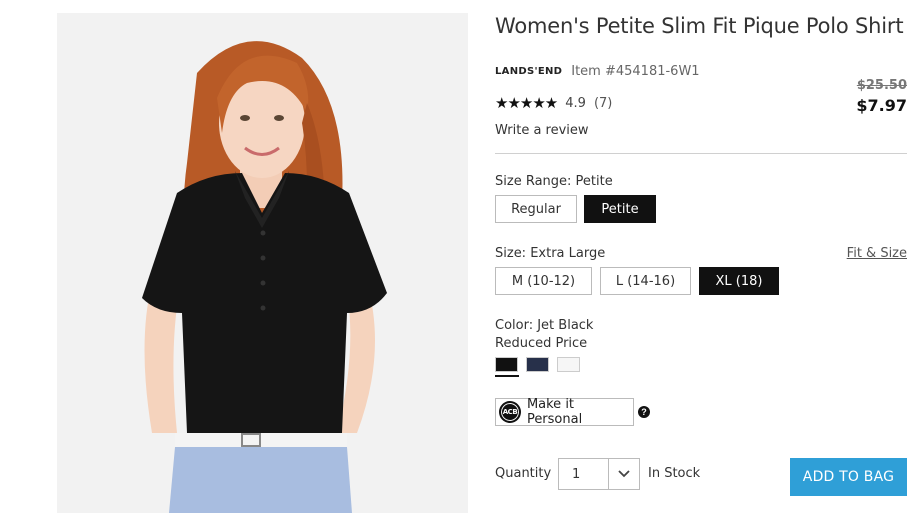  Describe the element at coordinates (739, 281) in the screenshot. I see `size-xl-button: XL (18)` at that location.